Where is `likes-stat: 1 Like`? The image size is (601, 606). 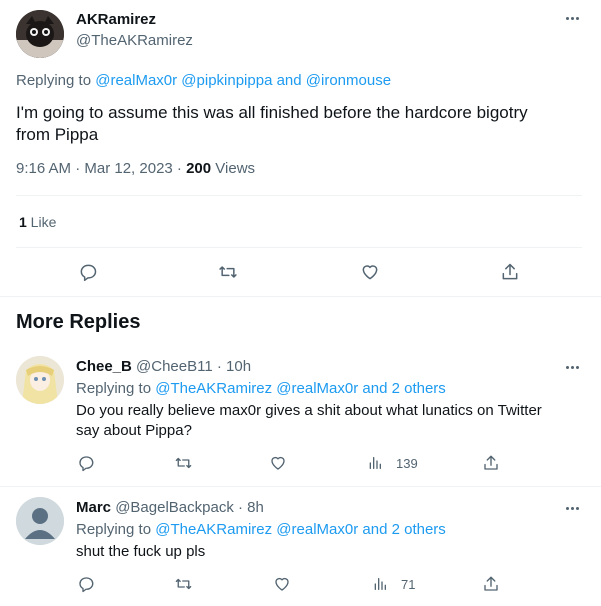
likes-stat: 1 Like is located at coordinates (37, 222).